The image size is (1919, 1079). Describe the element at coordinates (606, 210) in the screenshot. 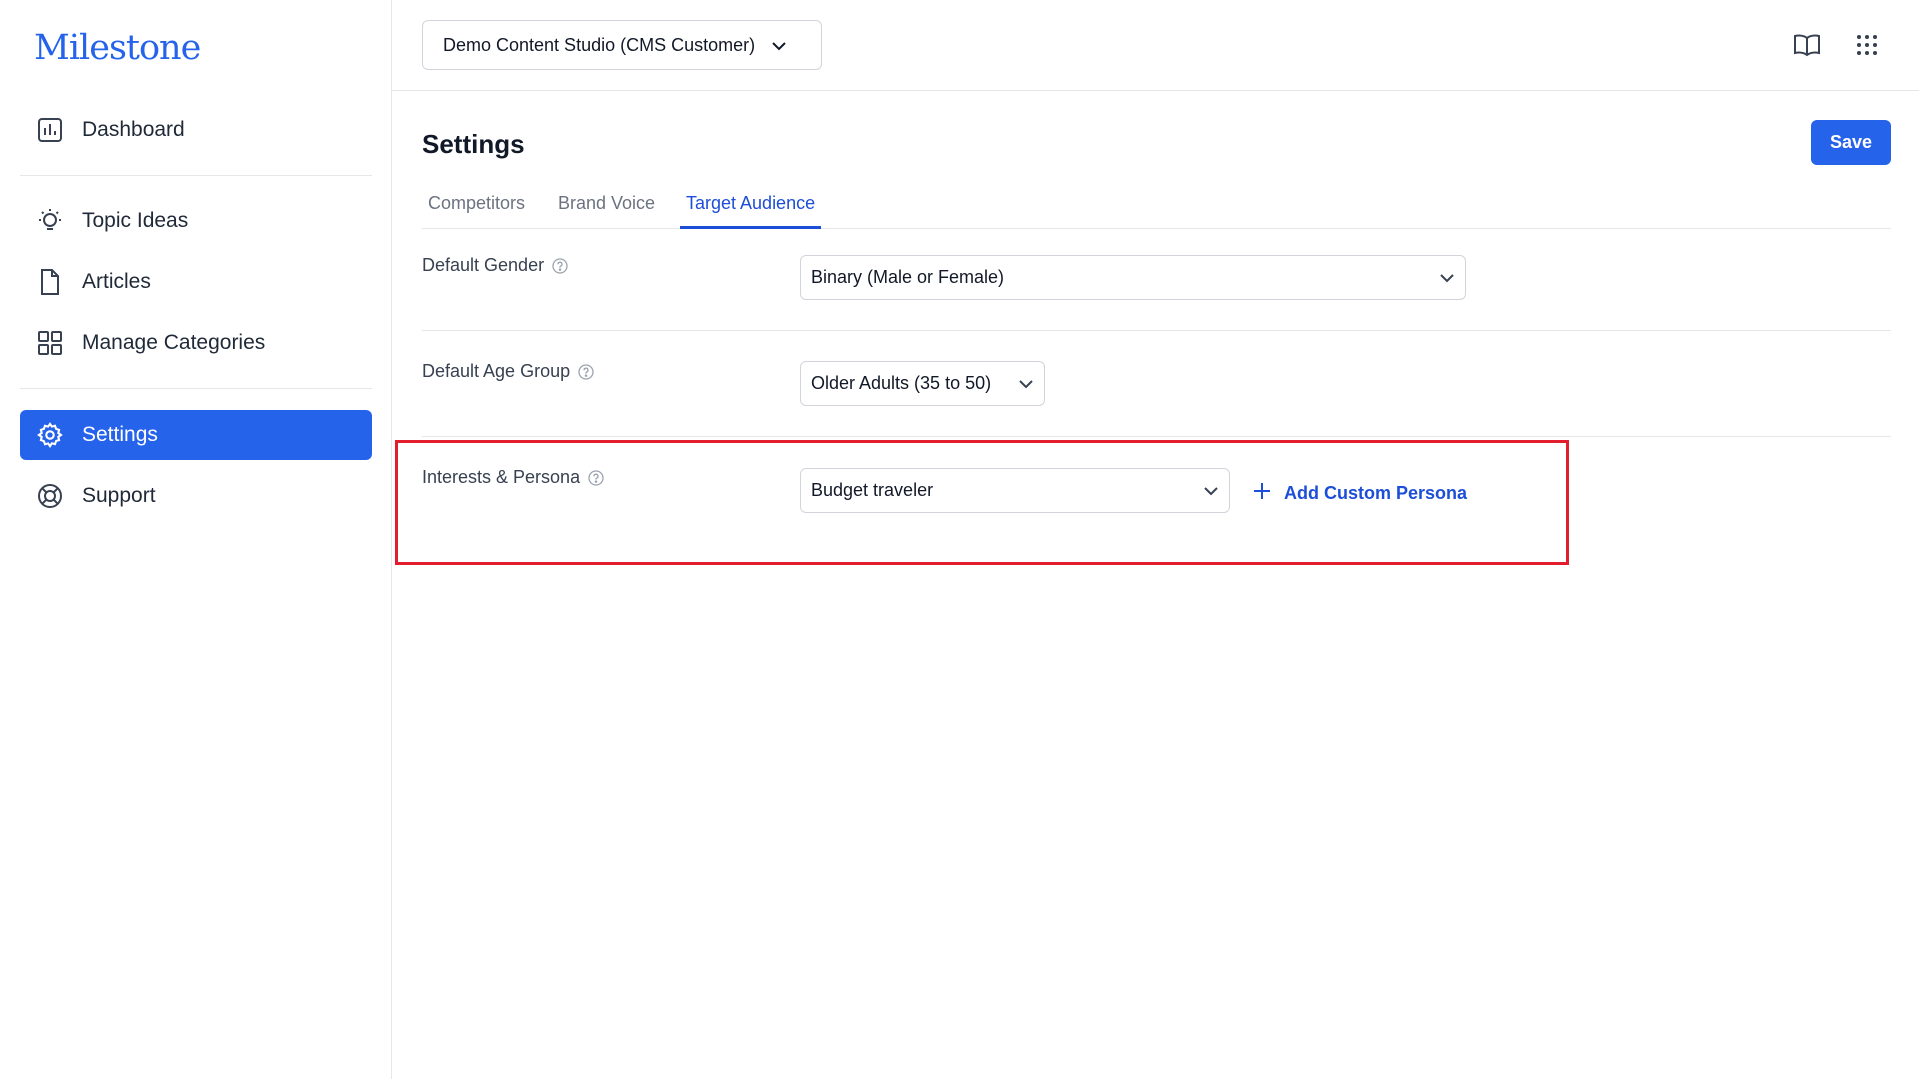

I see `tab-brand-voice: Brand Voice` at that location.